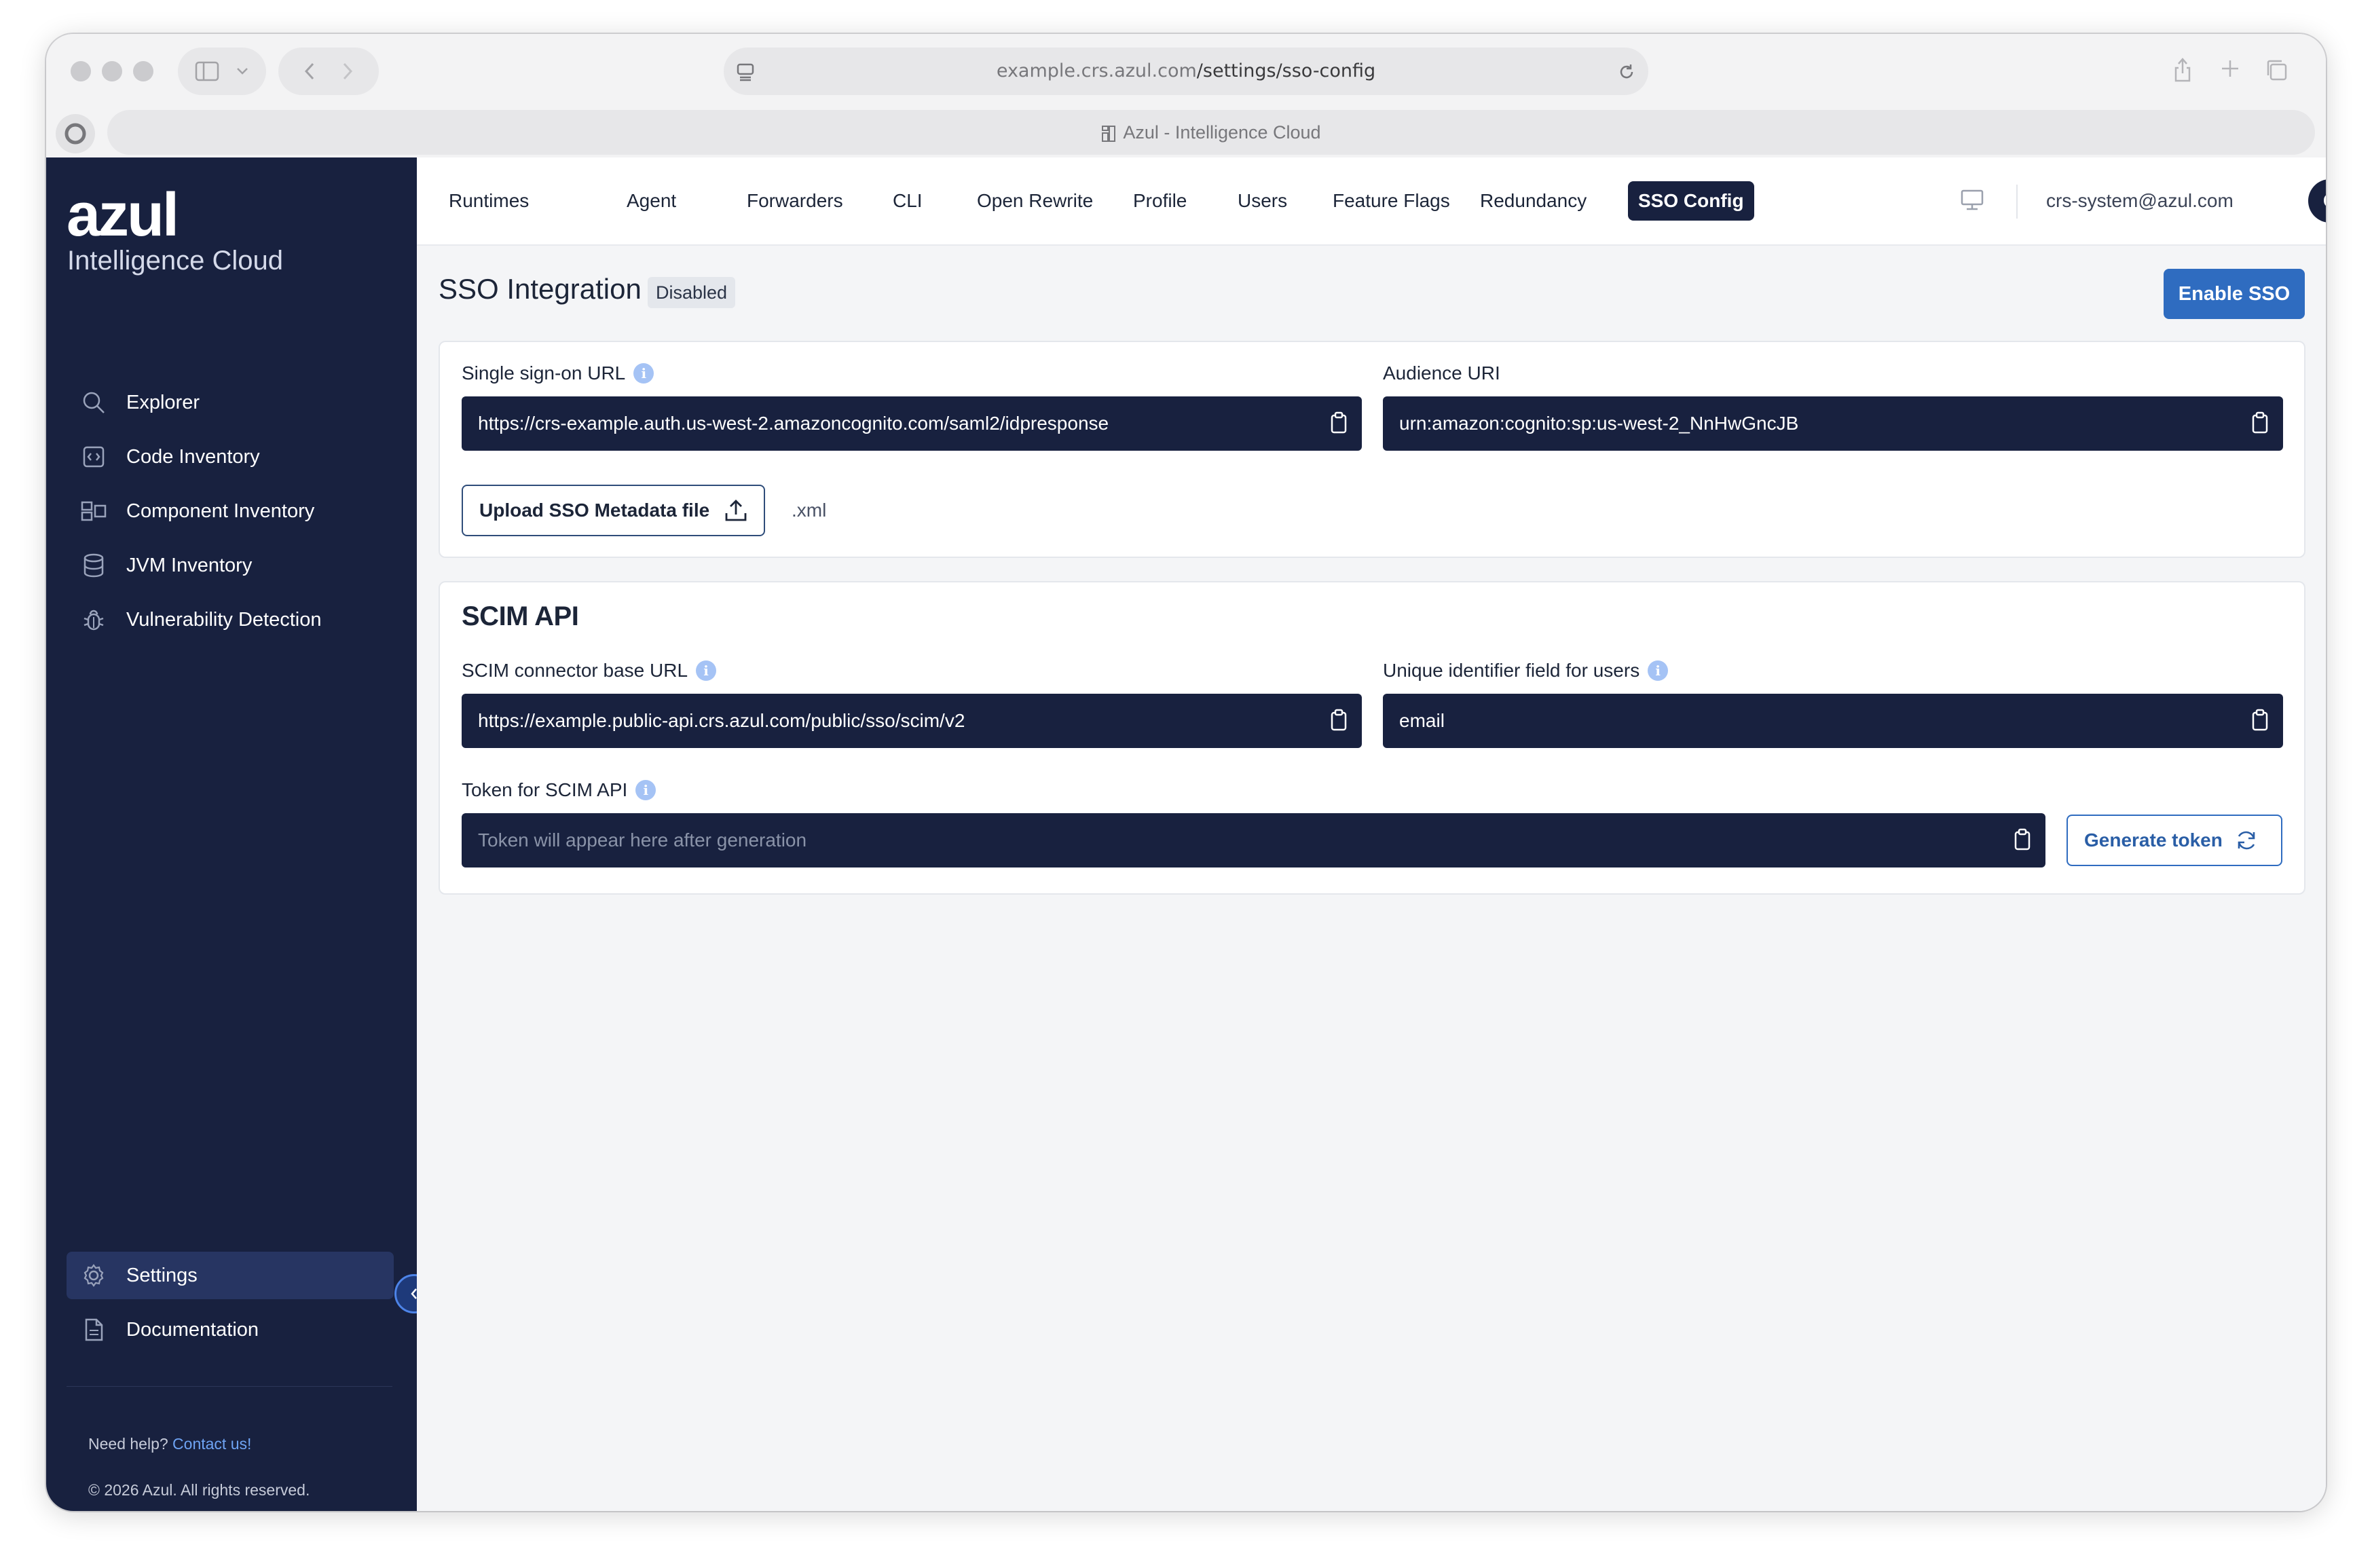  Describe the element at coordinates (1511, 671) in the screenshot. I see `unique-identifier-label-text: Unique identifier field for users` at that location.